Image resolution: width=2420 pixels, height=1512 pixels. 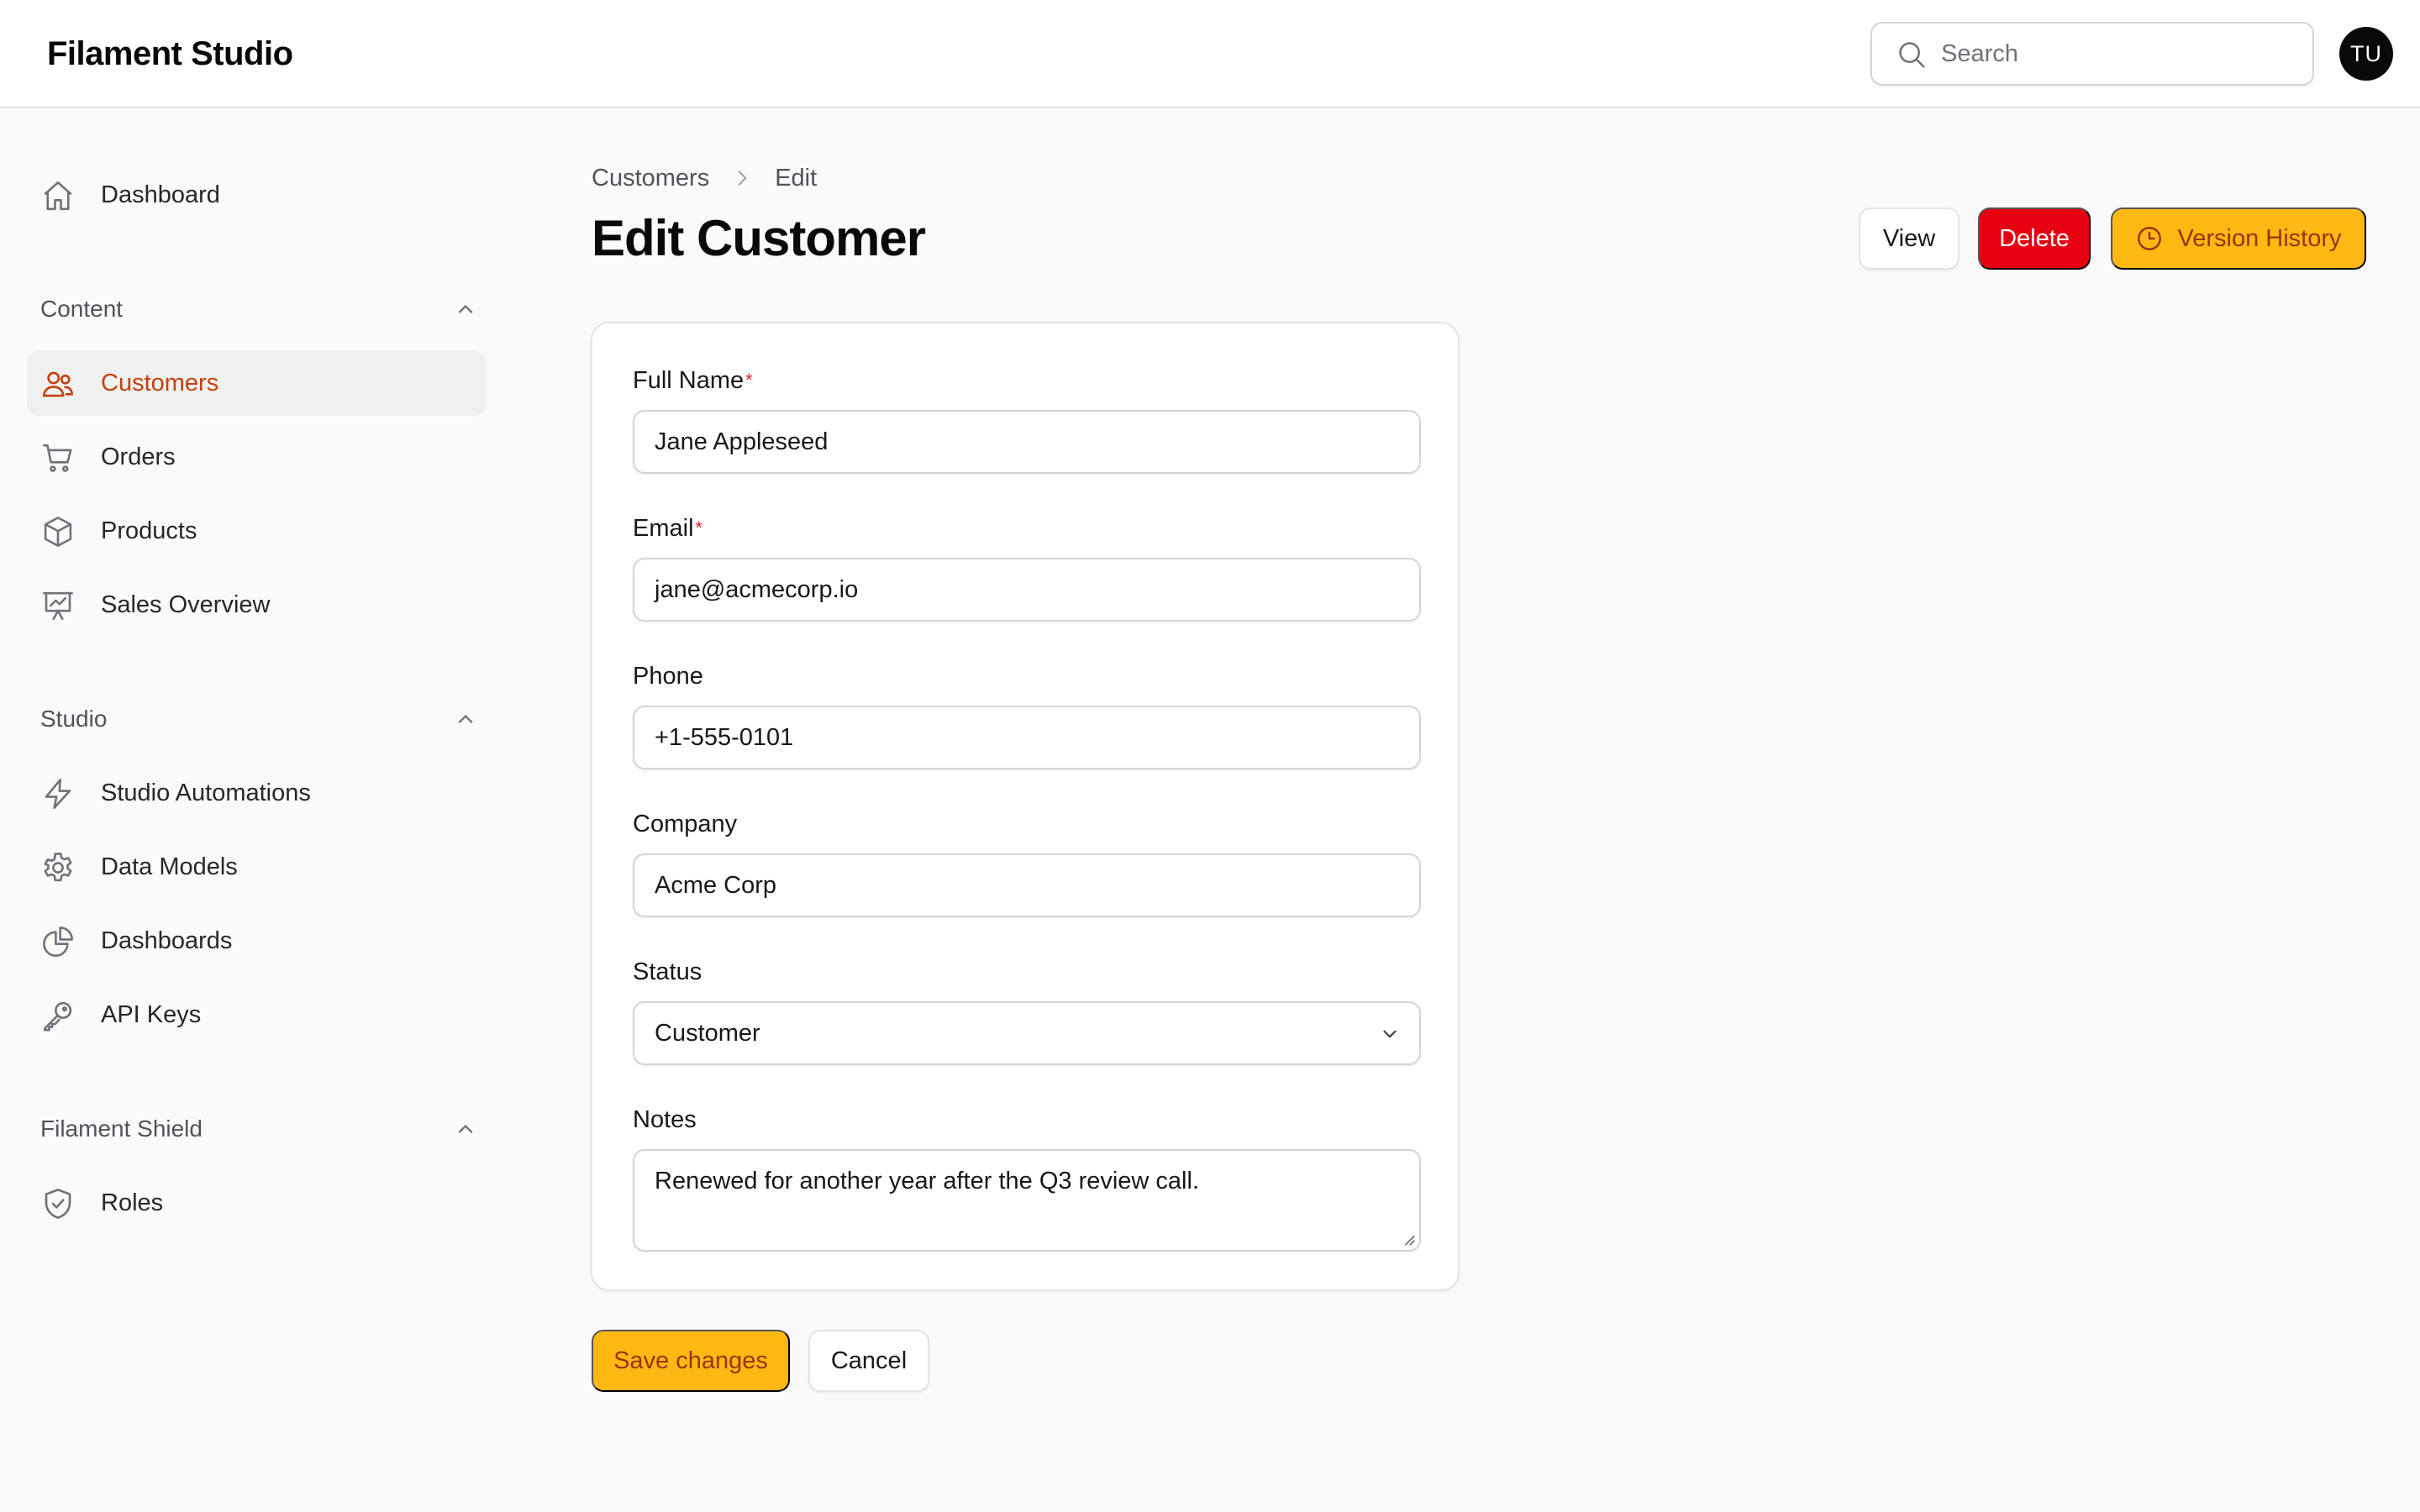 I want to click on sidebar-item-label: Roles, so click(x=132, y=1202).